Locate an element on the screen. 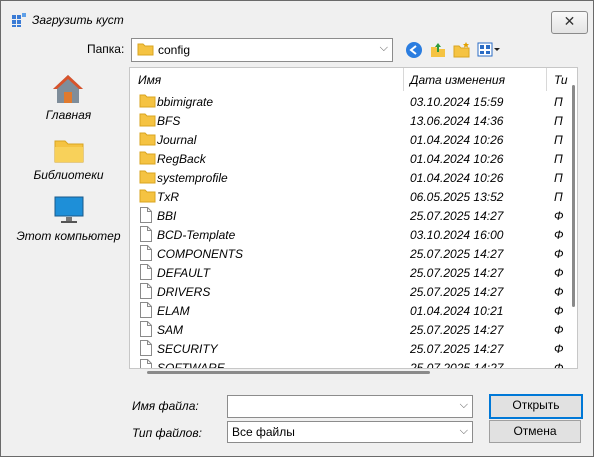  vertical-scrollbar is located at coordinates (573, 217).